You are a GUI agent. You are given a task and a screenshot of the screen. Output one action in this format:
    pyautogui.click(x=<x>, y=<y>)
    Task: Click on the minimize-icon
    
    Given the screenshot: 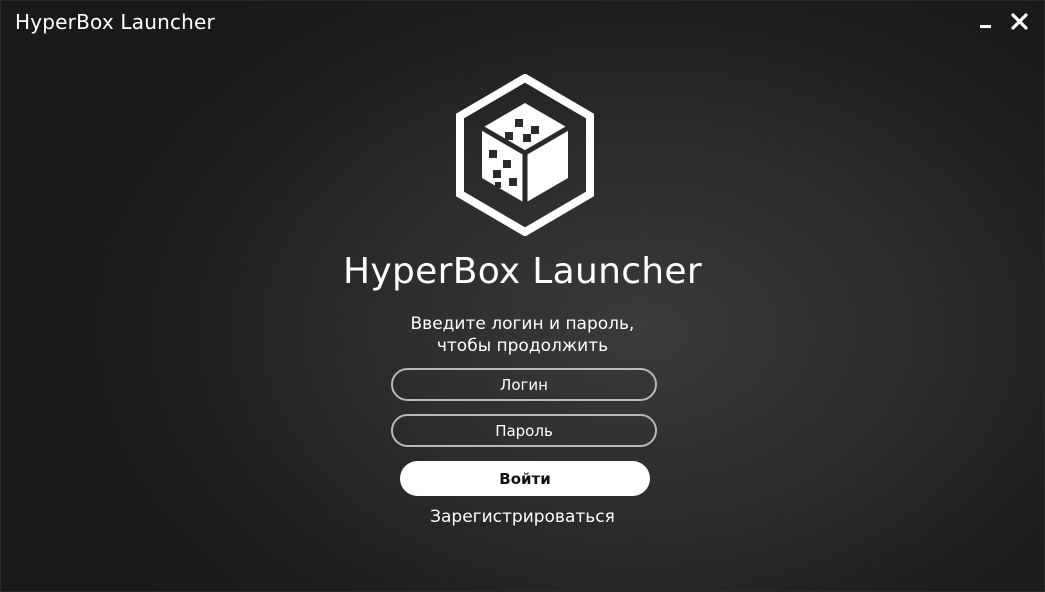 What is the action you would take?
    pyautogui.click(x=985, y=26)
    